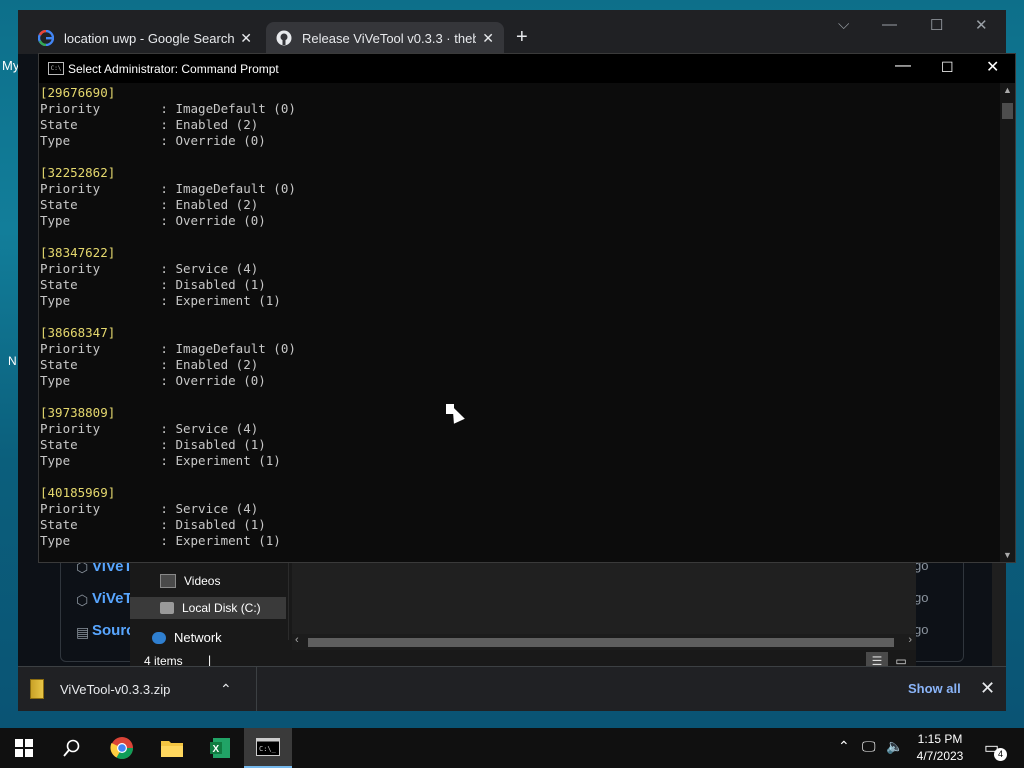 The image size is (1024, 768). What do you see at coordinates (83, 632) in the screenshot?
I see `zip-icon: ▤` at bounding box center [83, 632].